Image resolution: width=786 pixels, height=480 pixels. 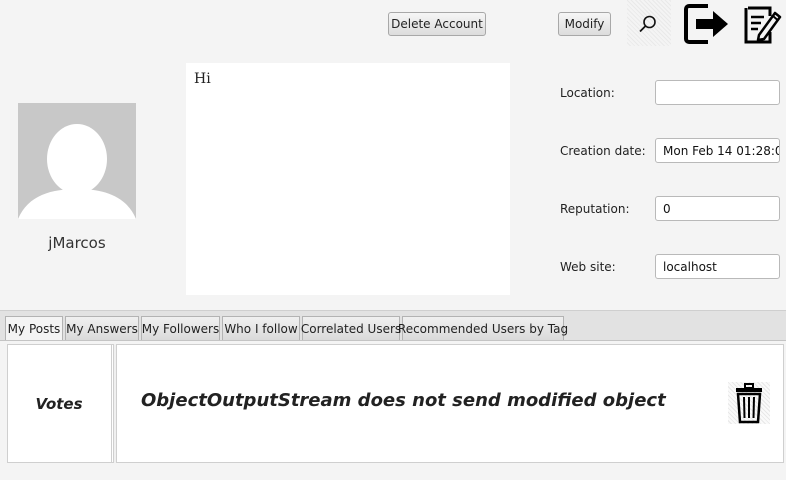 I want to click on creation-date-field: Mon Feb 14 01:28:00, so click(x=717, y=150).